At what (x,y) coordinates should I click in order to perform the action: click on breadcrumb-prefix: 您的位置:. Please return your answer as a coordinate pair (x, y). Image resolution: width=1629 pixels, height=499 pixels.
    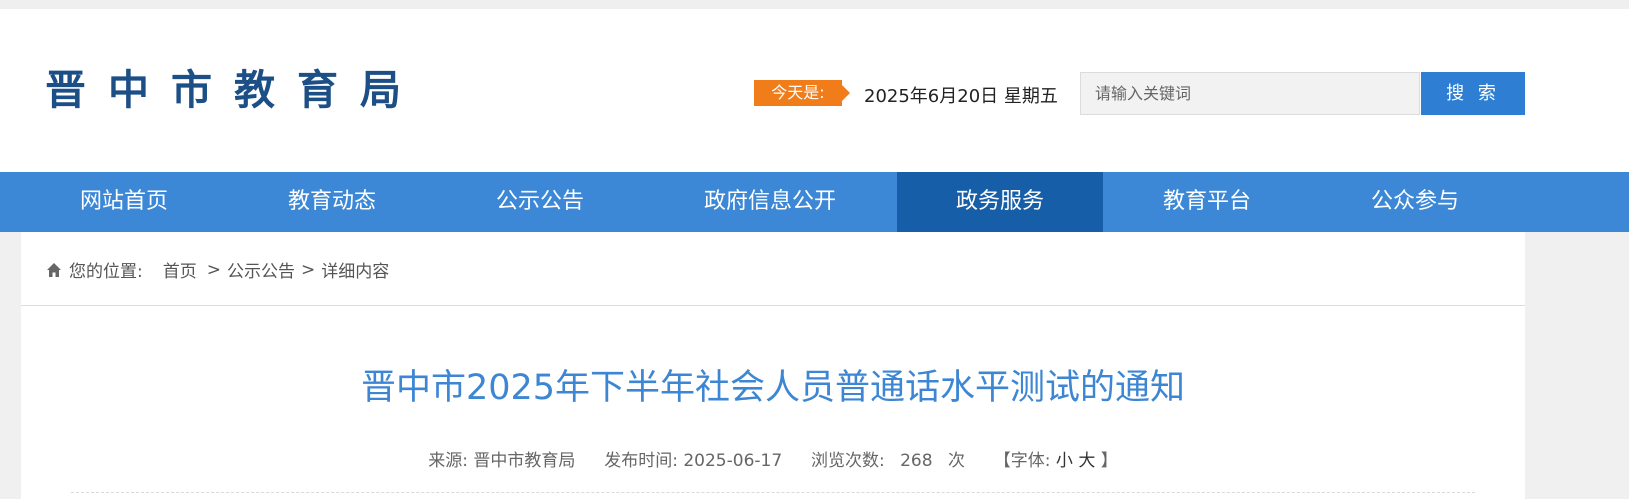
    Looking at the image, I should click on (106, 272).